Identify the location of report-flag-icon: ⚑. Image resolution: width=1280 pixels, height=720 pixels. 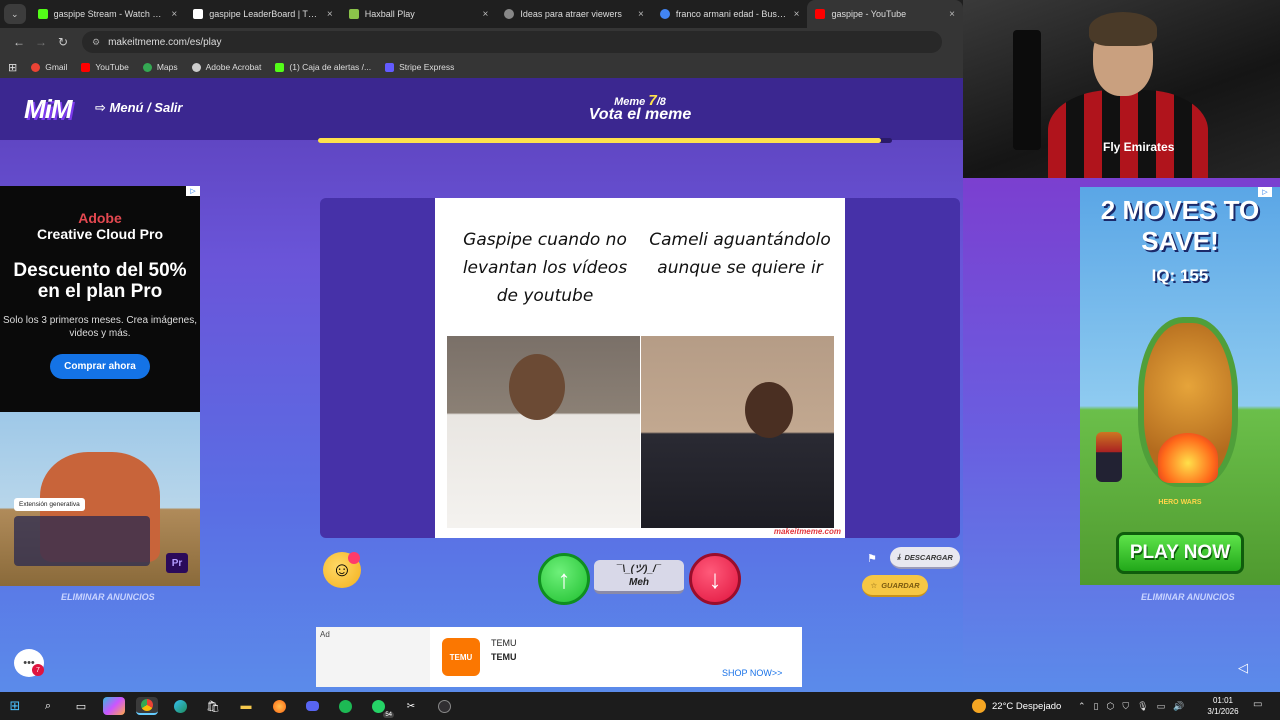
(872, 558).